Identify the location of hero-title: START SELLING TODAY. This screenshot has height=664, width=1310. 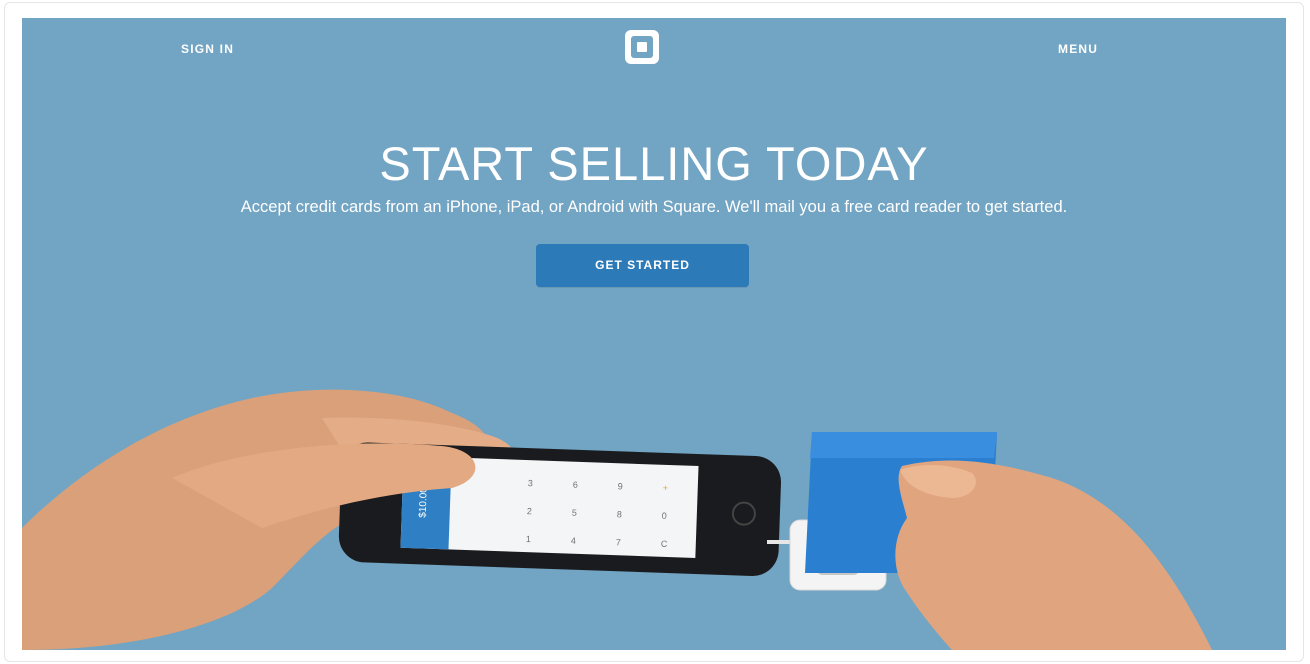
(654, 163).